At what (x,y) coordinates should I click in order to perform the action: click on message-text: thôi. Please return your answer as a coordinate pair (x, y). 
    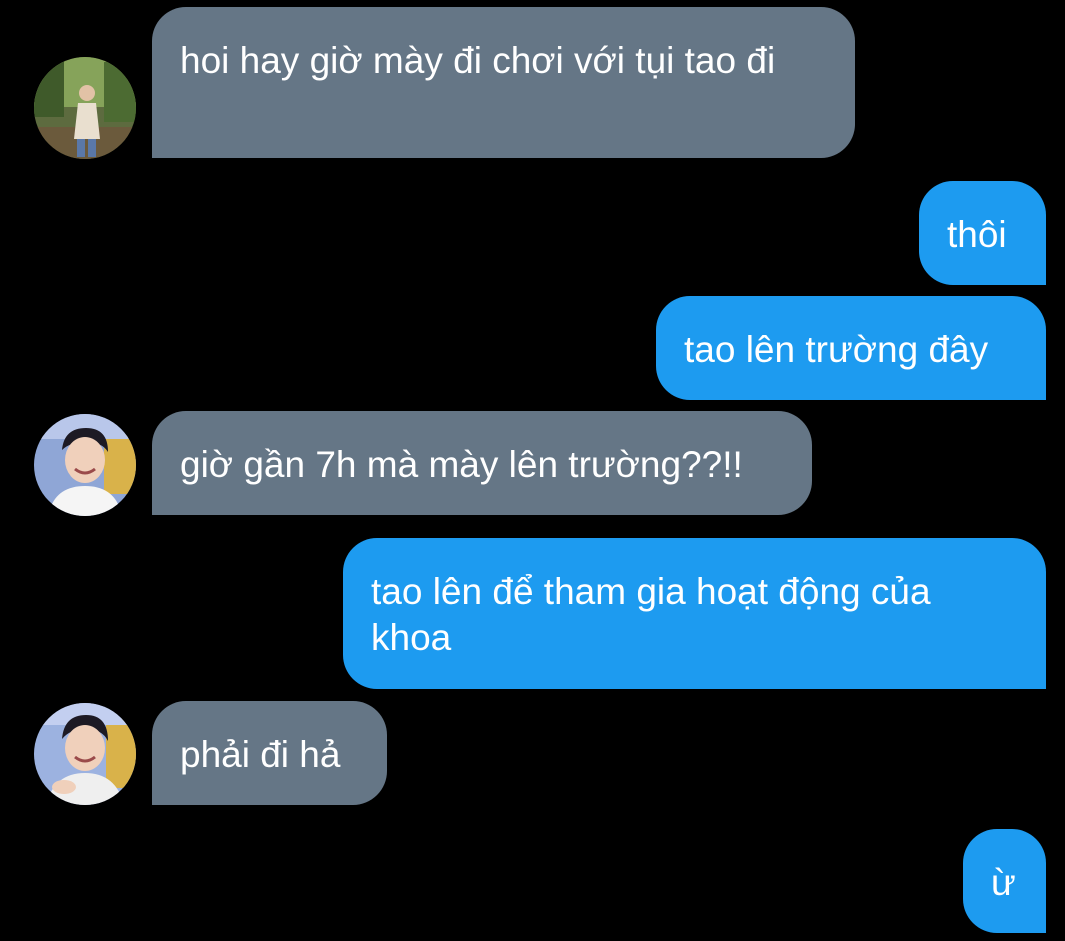
    Looking at the image, I should click on (977, 234).